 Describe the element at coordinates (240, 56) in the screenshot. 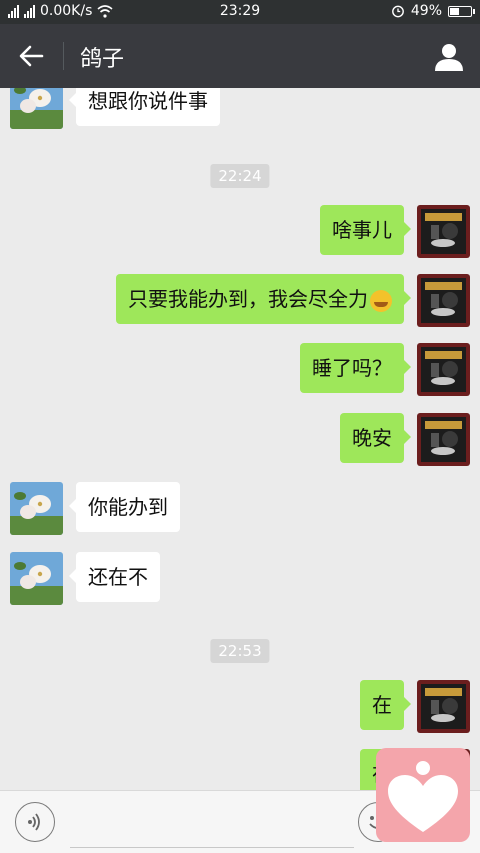

I see `chat-header: 鸽子` at that location.